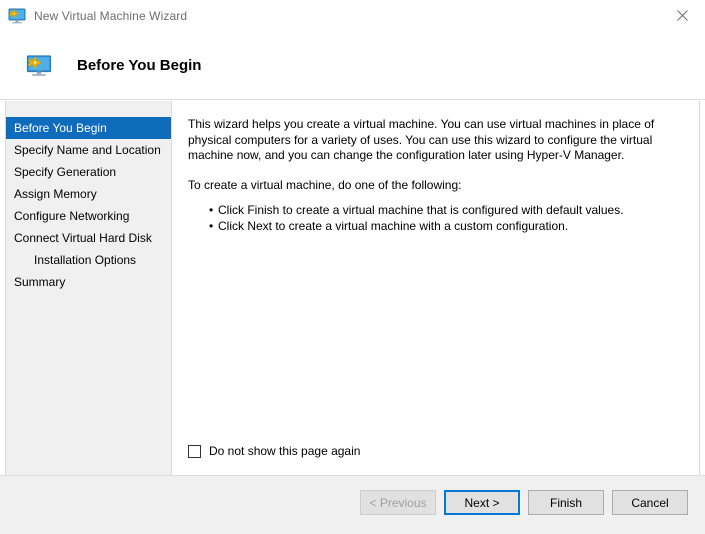  Describe the element at coordinates (352, 504) in the screenshot. I see `wizard-footer: < Previous Next > Finish Cancel` at that location.